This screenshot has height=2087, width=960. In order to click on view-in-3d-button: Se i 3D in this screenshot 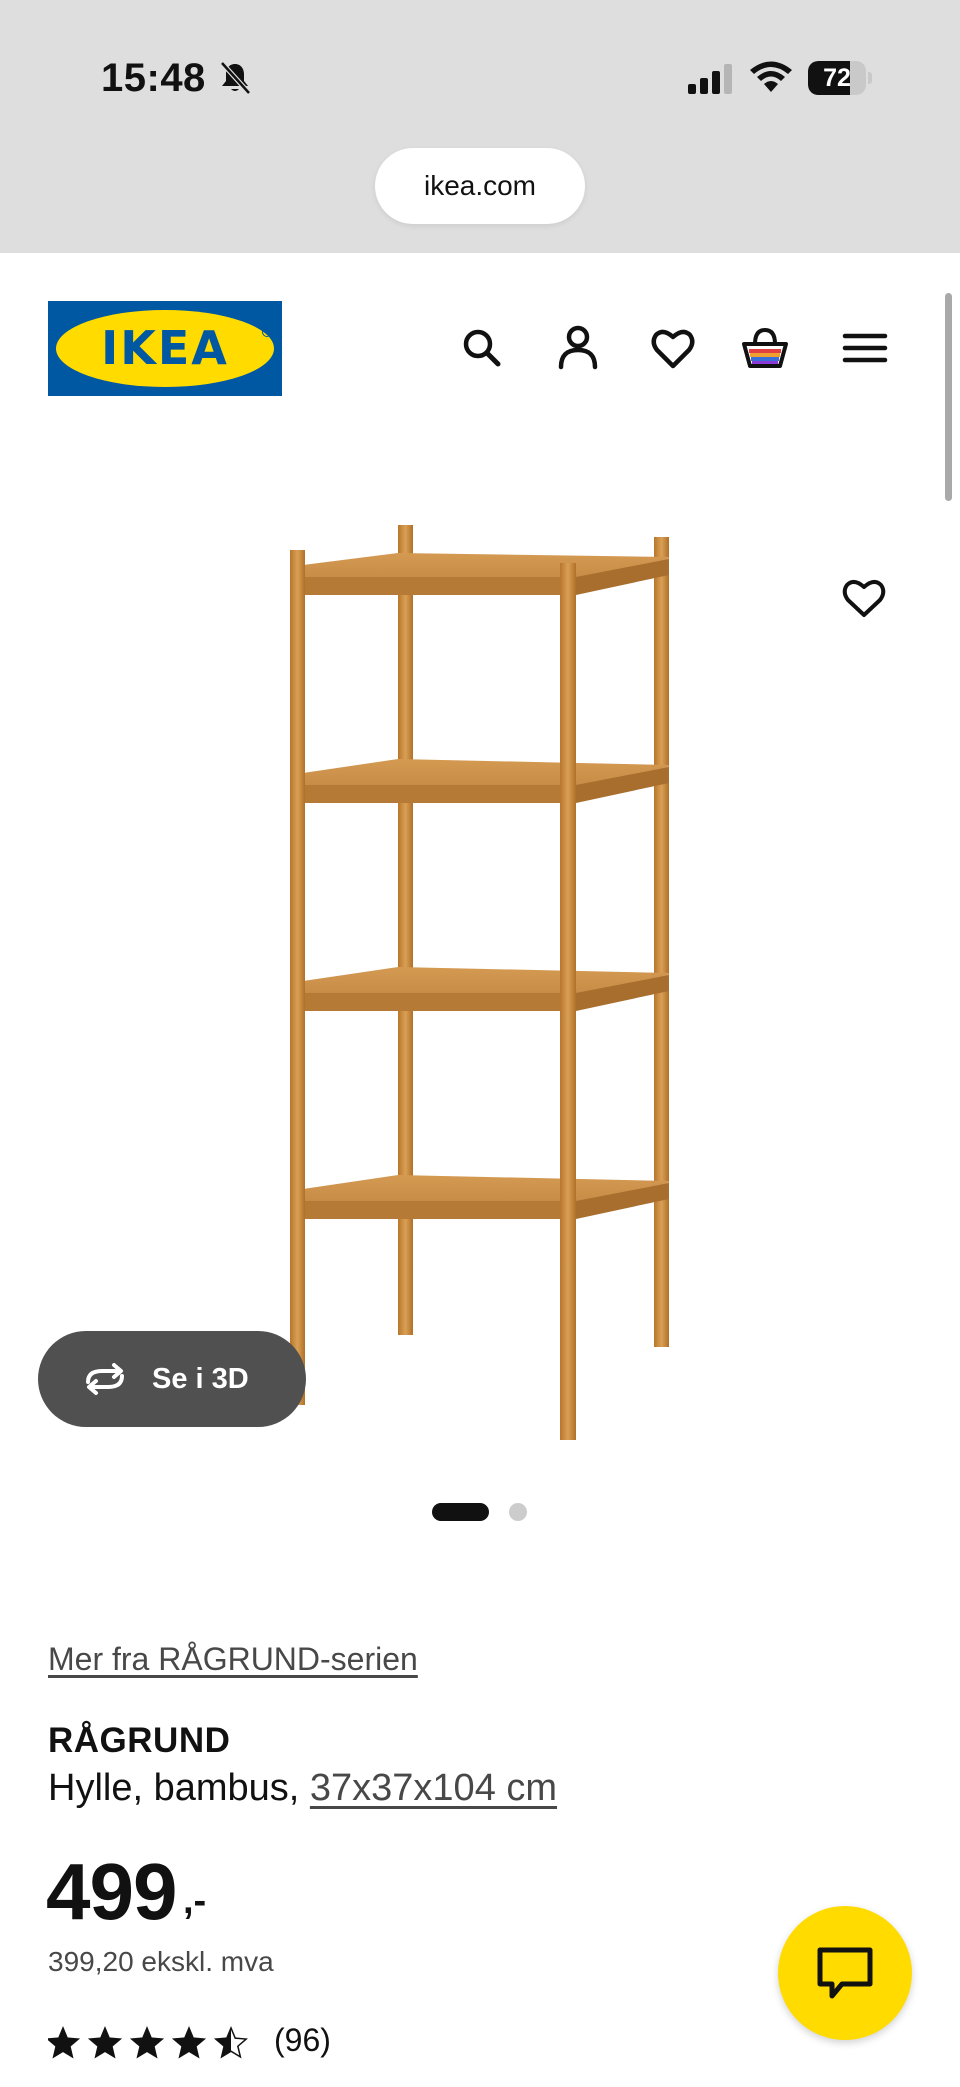, I will do `click(172, 1379)`.